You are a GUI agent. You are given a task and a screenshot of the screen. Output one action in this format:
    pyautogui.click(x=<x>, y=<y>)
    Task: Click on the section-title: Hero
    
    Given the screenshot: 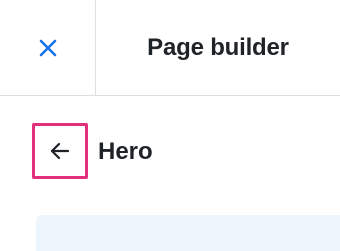 What is the action you would take?
    pyautogui.click(x=125, y=151)
    